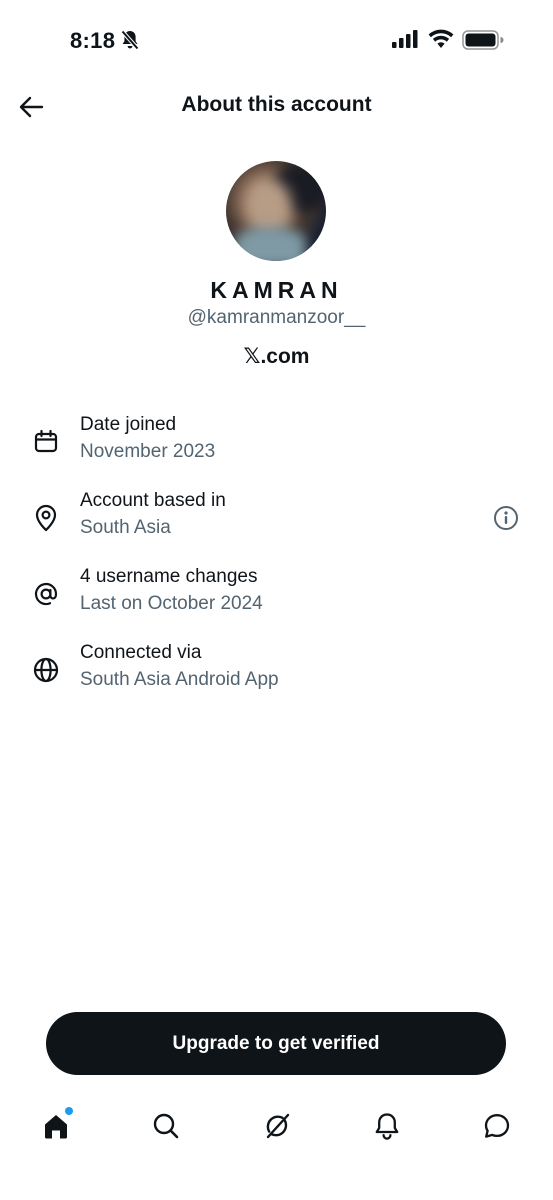  I want to click on bottom-tab-bar, so click(276, 1130).